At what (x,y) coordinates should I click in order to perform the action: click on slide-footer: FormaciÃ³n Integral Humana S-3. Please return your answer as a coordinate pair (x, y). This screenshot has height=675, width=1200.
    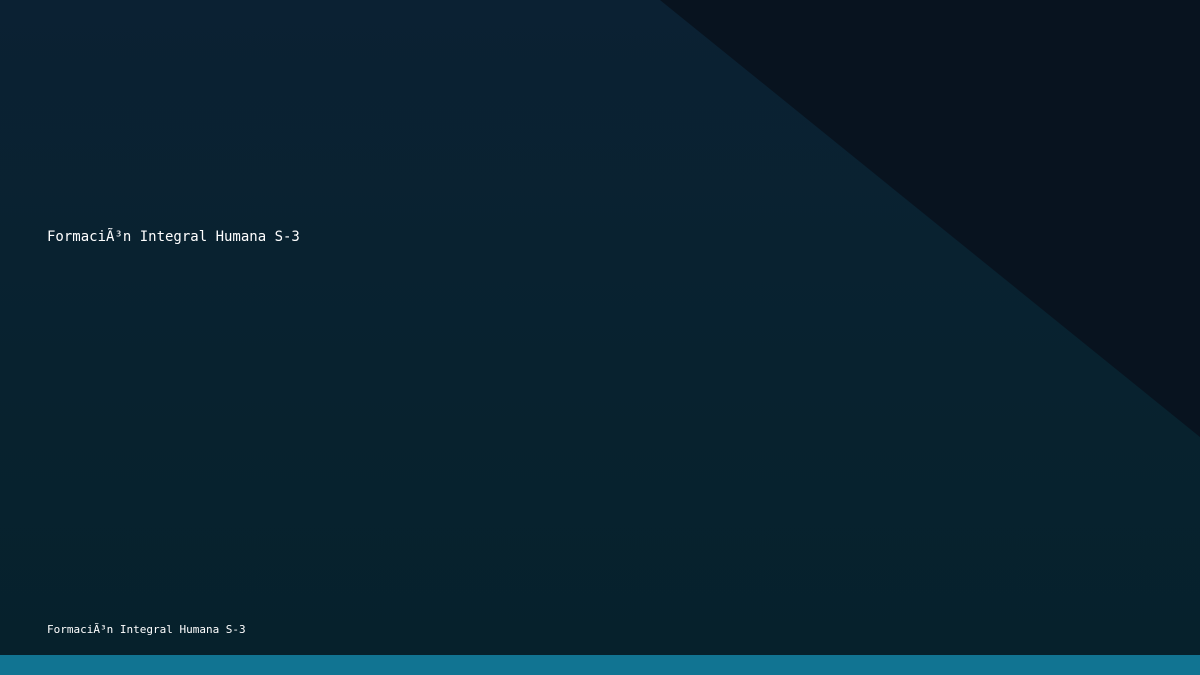
    Looking at the image, I should click on (146, 629).